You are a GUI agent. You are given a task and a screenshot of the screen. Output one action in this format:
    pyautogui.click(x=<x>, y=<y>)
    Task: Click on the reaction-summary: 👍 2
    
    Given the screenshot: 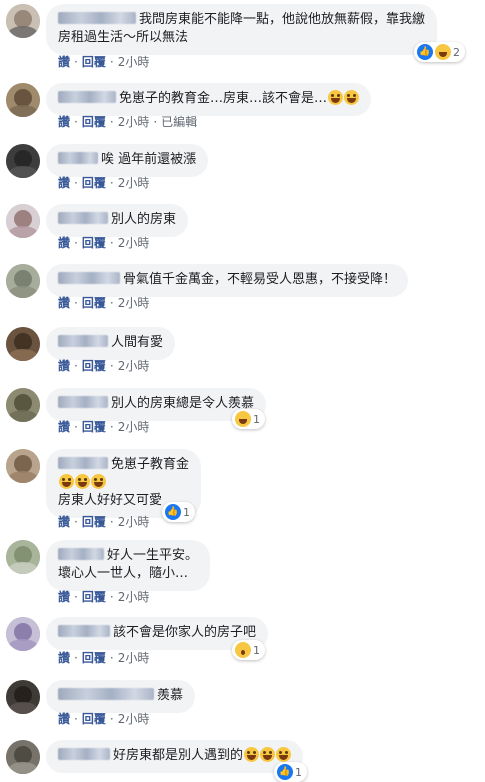 What is the action you would take?
    pyautogui.click(x=439, y=52)
    